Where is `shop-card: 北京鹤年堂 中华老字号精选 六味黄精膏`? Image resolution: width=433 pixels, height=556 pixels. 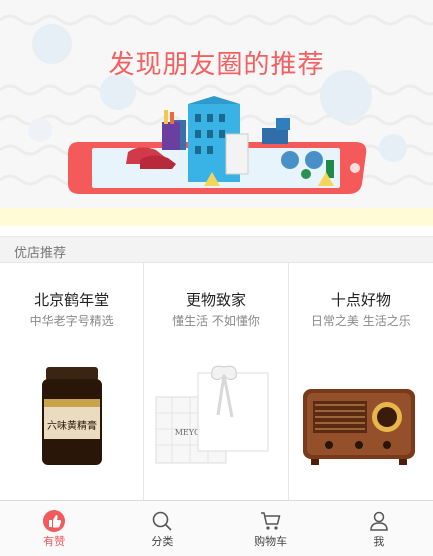
shop-card: 北京鹤年堂 中华老字号精选 六味黄精膏 is located at coordinates (72, 382).